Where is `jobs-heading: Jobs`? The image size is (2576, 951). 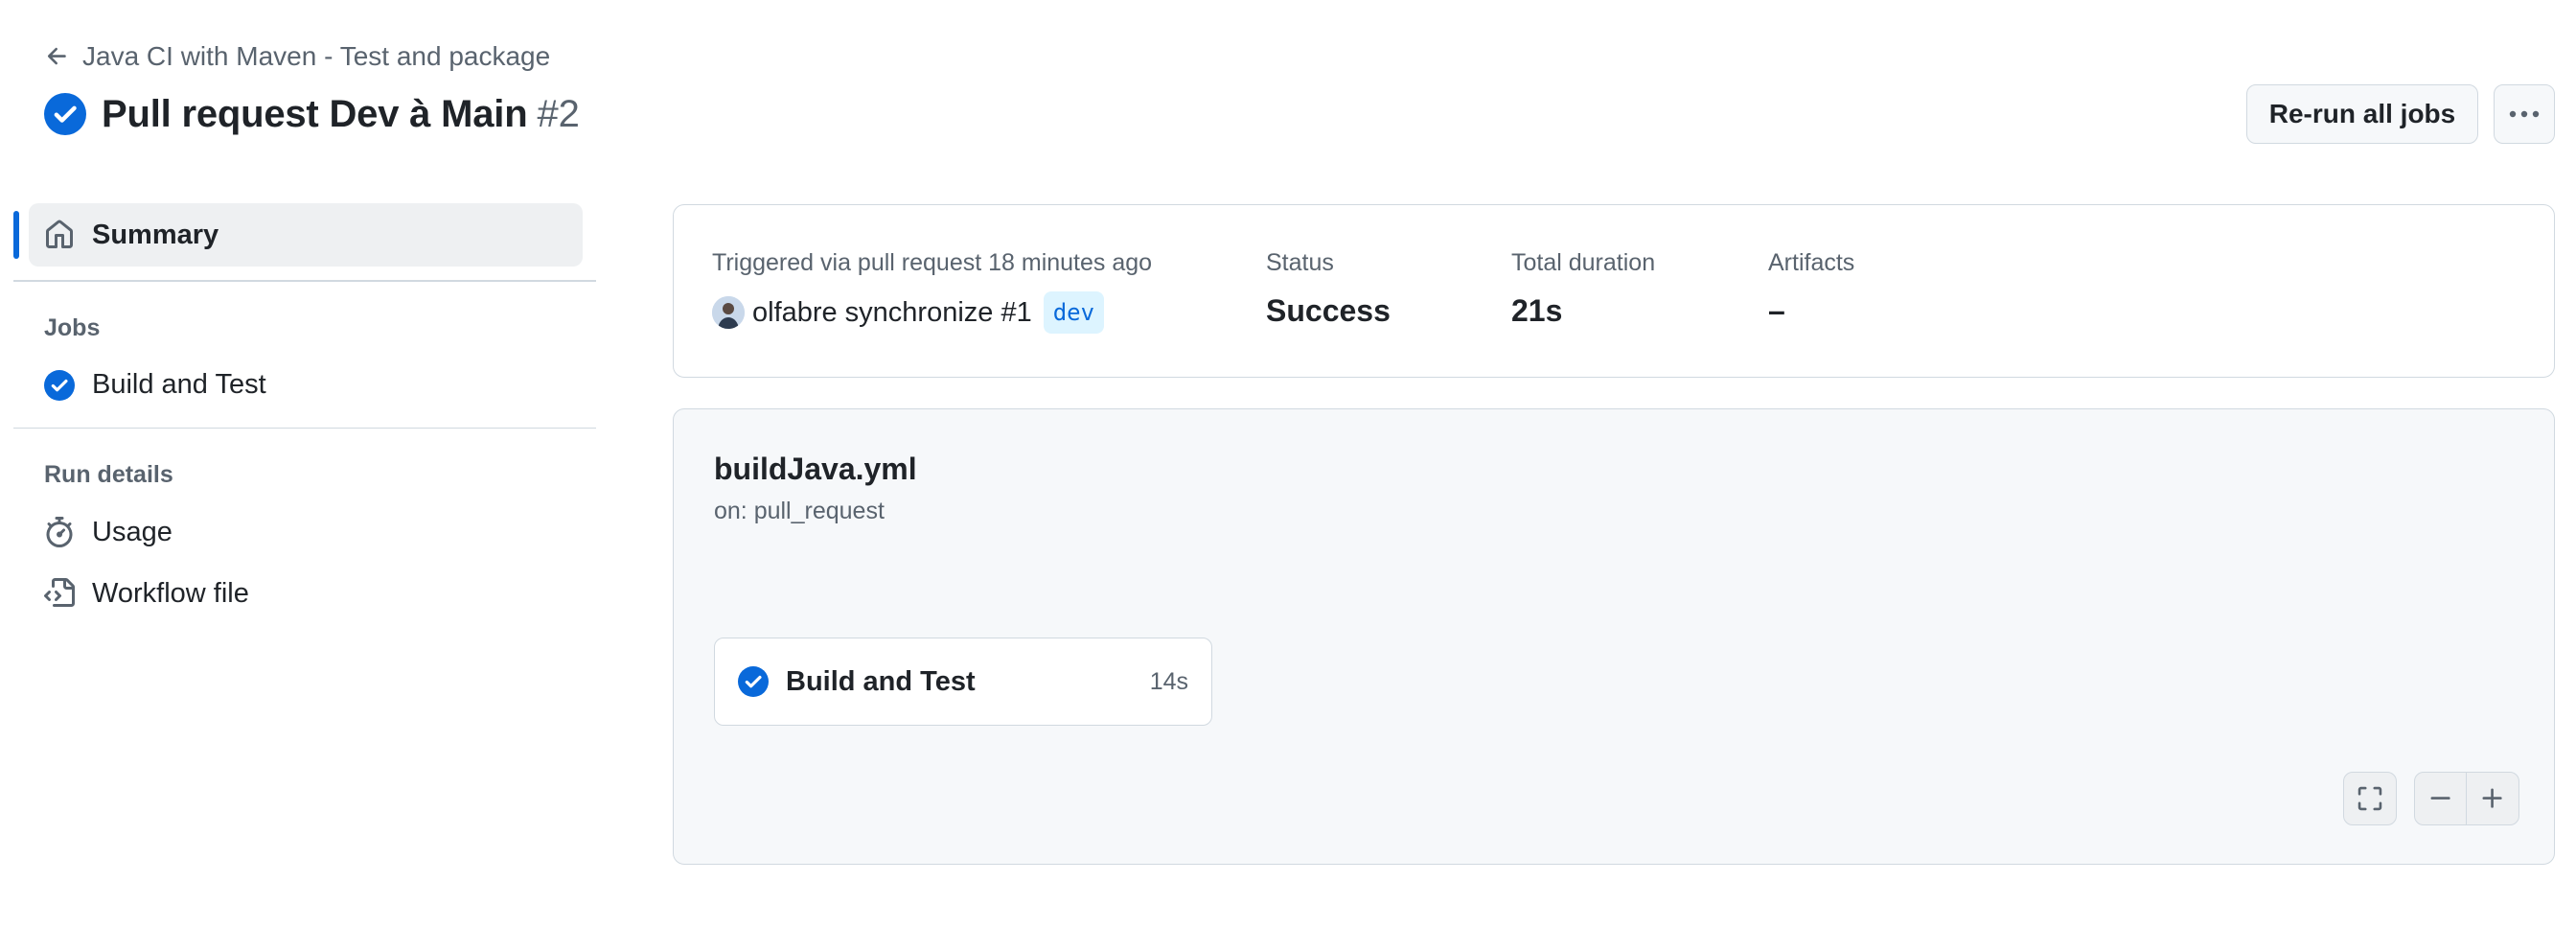
jobs-heading: Jobs is located at coordinates (72, 327).